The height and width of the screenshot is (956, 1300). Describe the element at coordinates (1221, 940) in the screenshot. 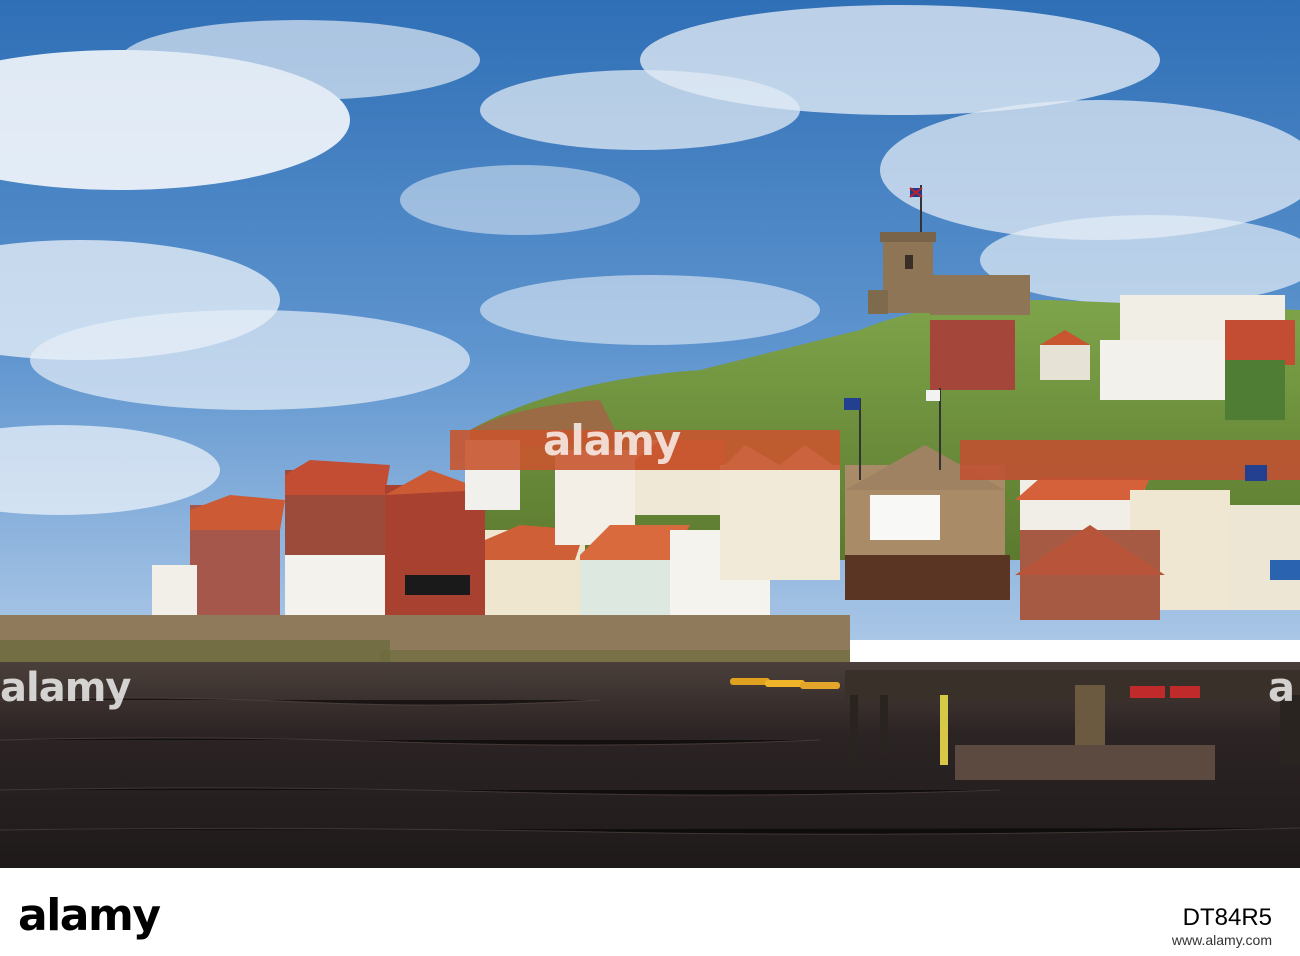

I see `site-url: www.alamy.com` at that location.